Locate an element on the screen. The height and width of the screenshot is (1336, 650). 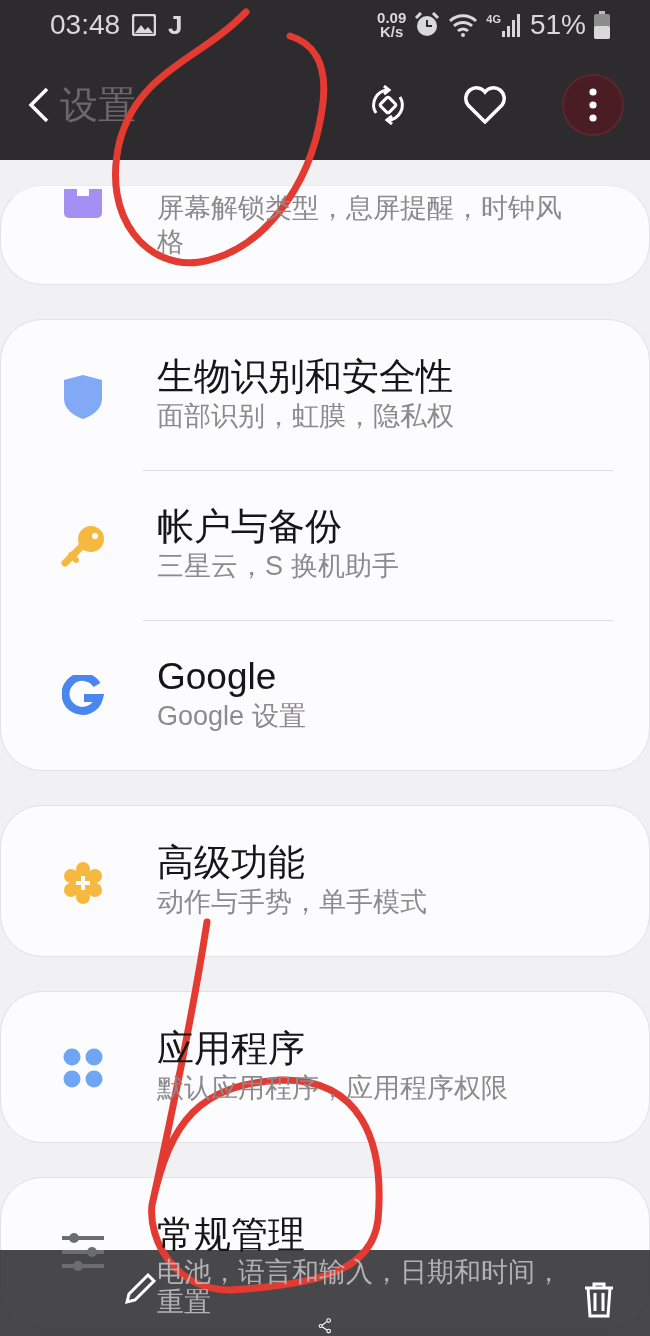
tile-icon is located at coordinates (83, 204).